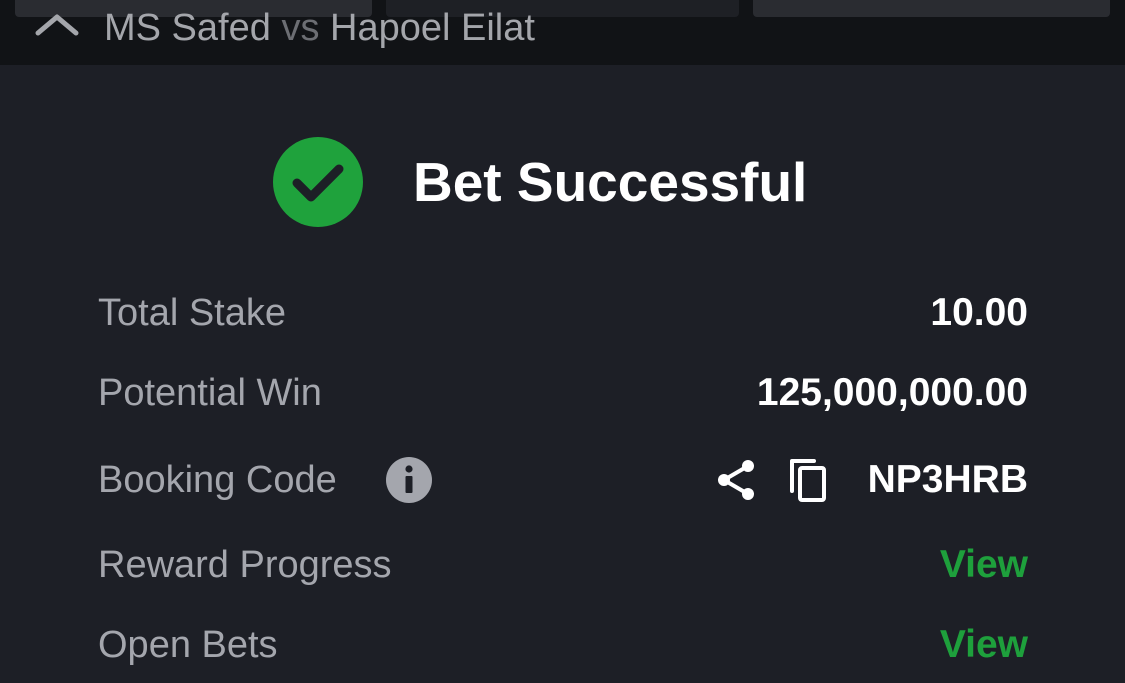 This screenshot has width=1125, height=683. Describe the element at coordinates (984, 645) in the screenshot. I see `open-bets-view-link: View` at that location.